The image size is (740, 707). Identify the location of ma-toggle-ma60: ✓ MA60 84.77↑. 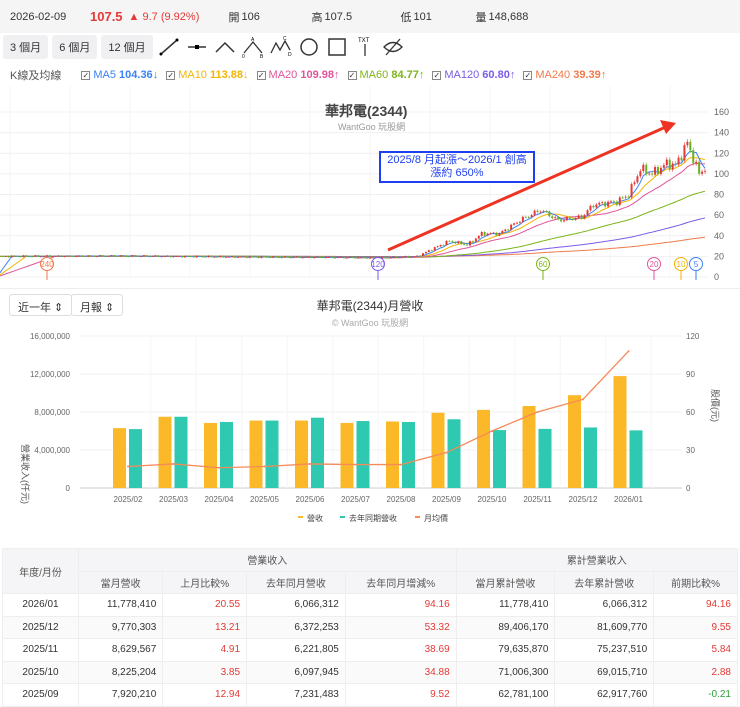
(386, 75).